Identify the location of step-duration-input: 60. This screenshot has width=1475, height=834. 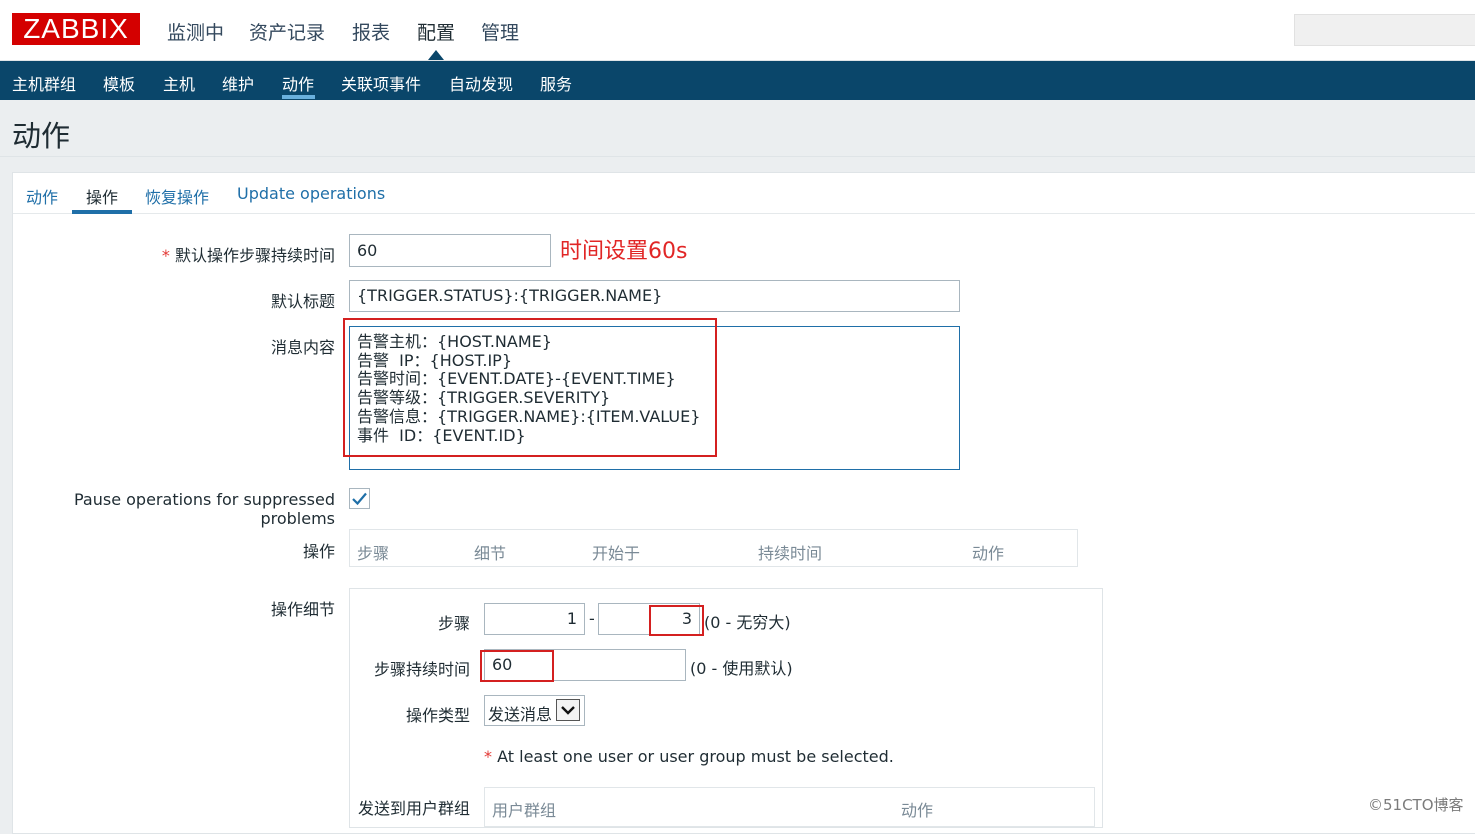
(450, 250).